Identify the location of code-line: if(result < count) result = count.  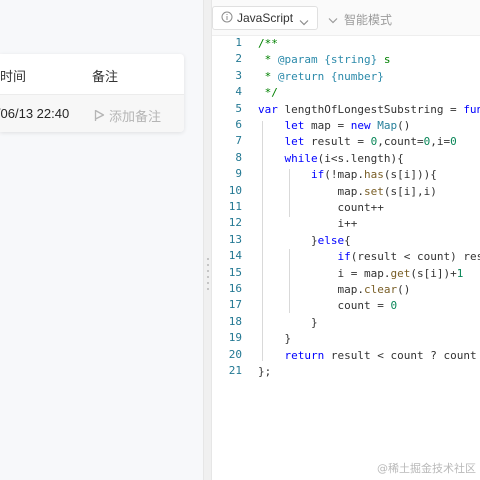
(369, 257).